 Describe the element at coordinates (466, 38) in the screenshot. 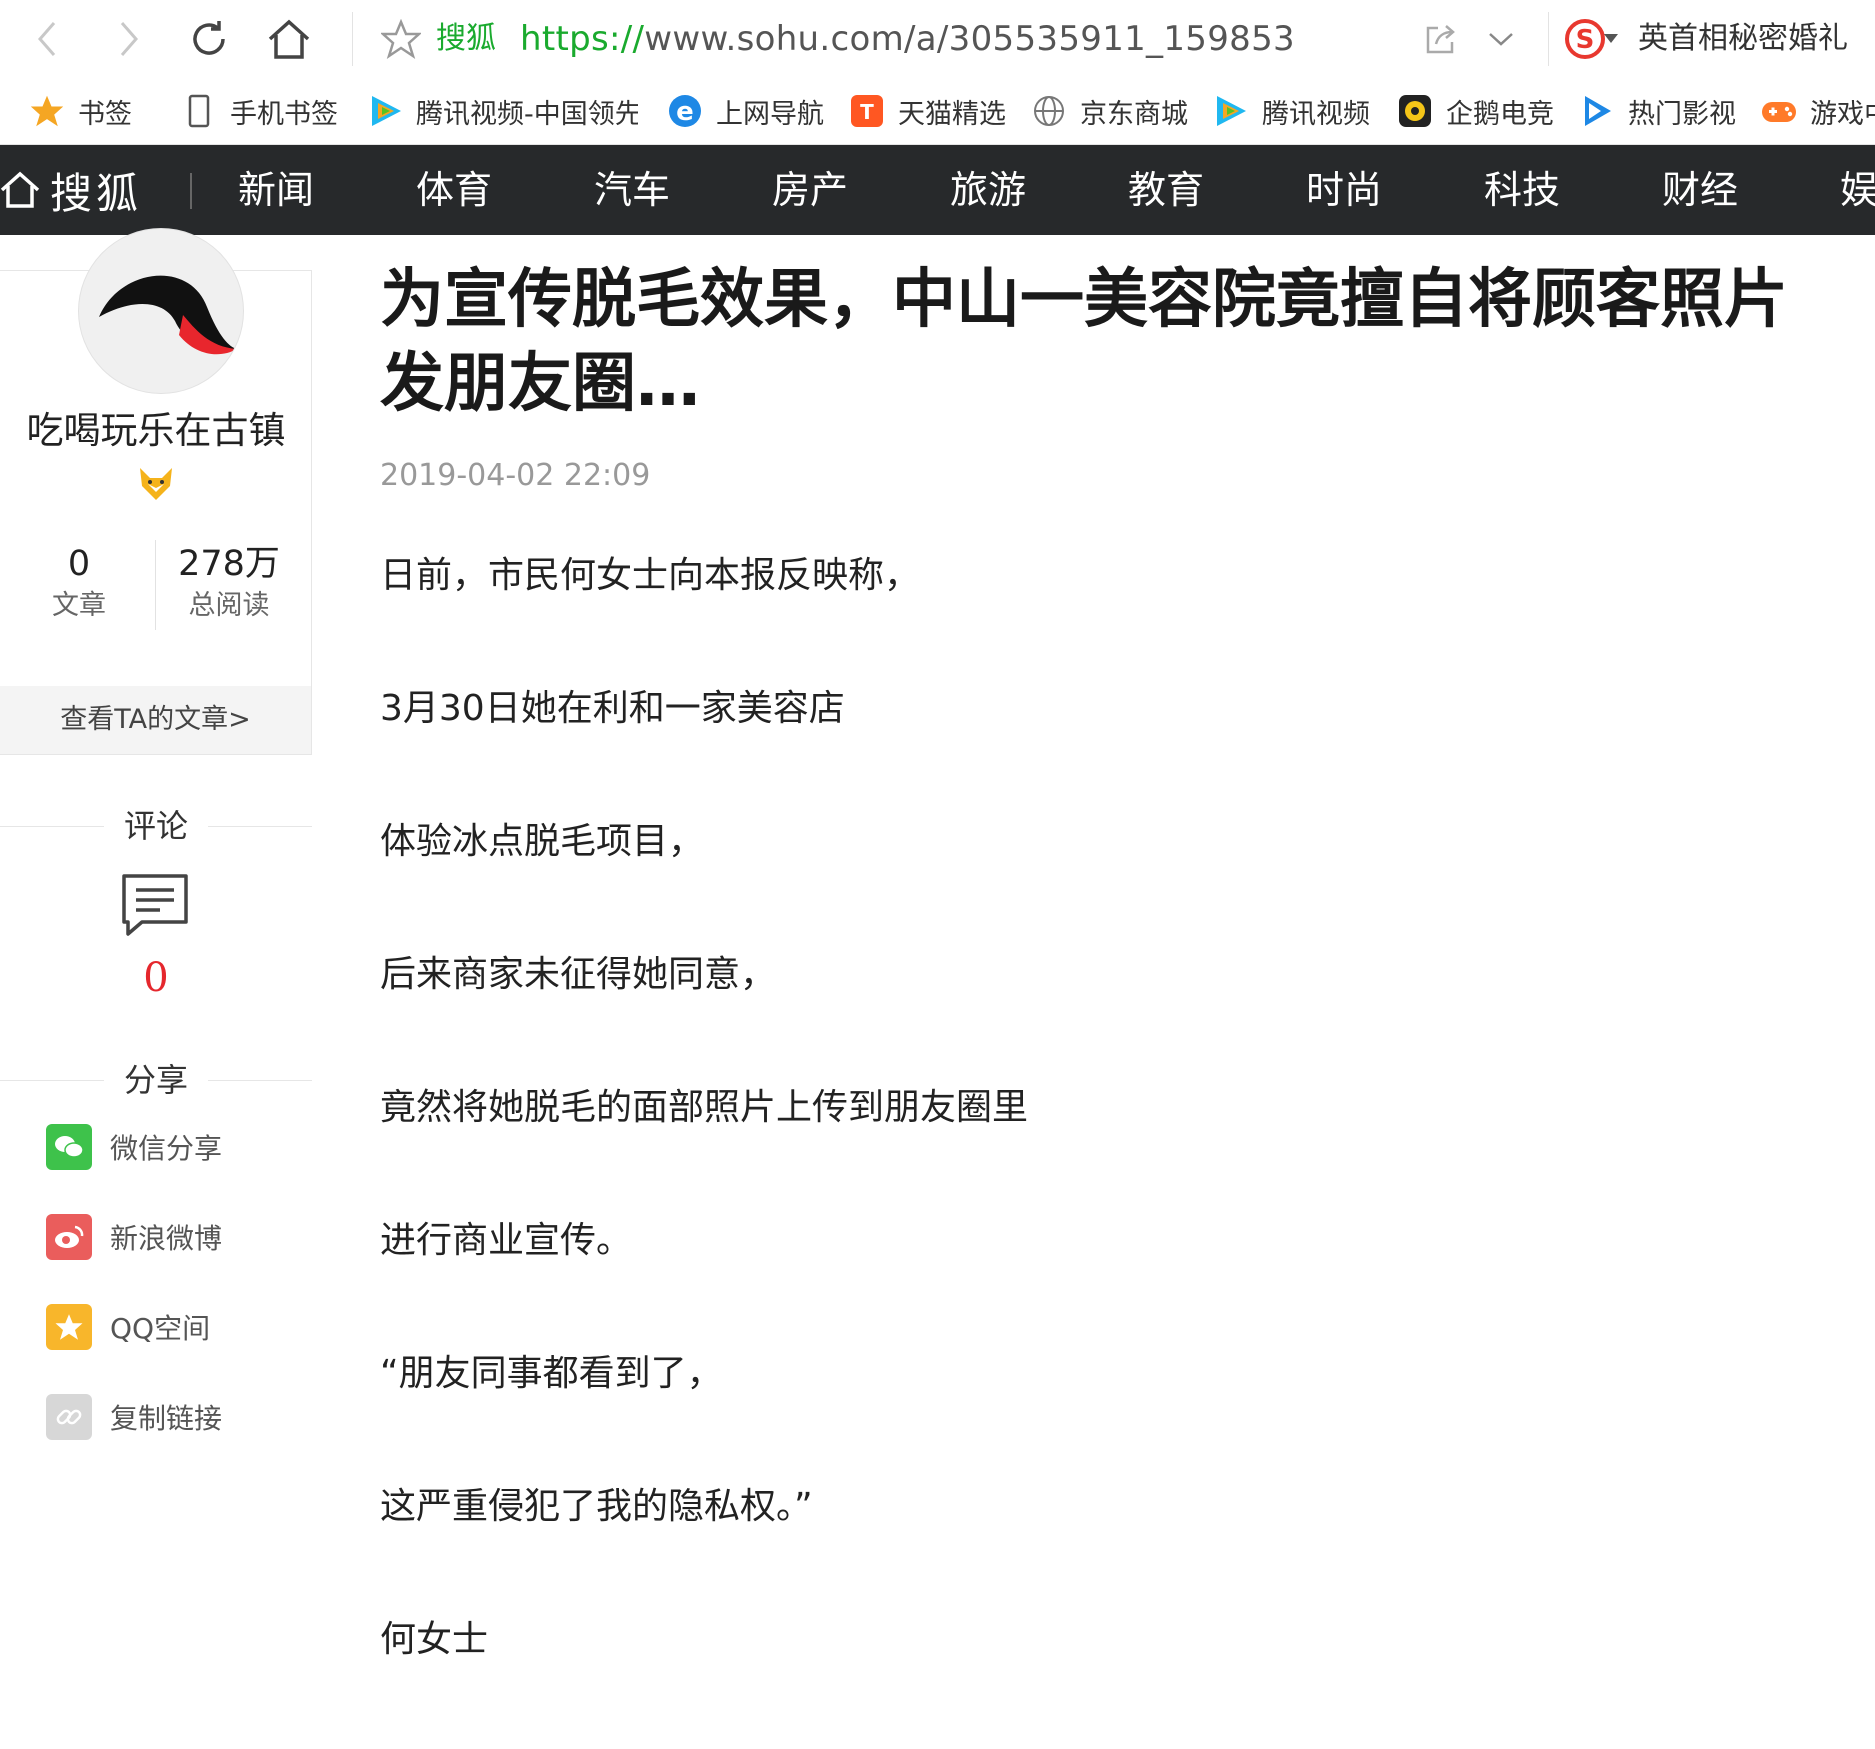

I see `url-site-label: 搜狐` at that location.